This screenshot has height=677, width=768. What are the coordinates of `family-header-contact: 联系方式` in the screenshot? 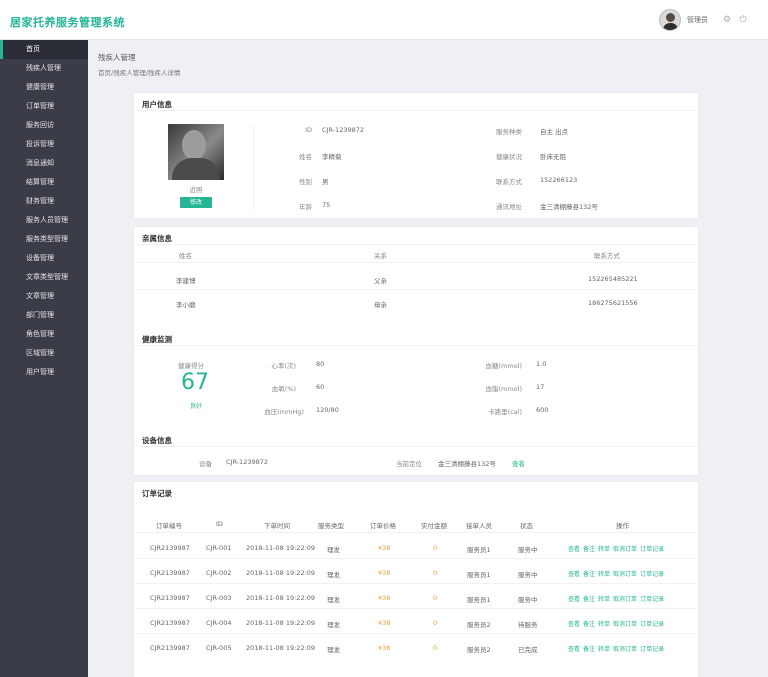 It's located at (607, 256).